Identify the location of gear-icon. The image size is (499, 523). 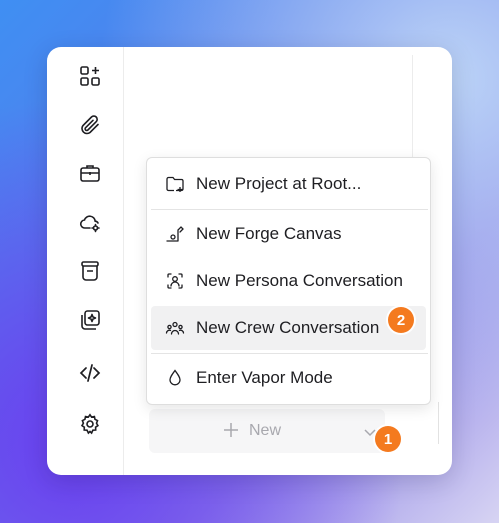
(90, 424).